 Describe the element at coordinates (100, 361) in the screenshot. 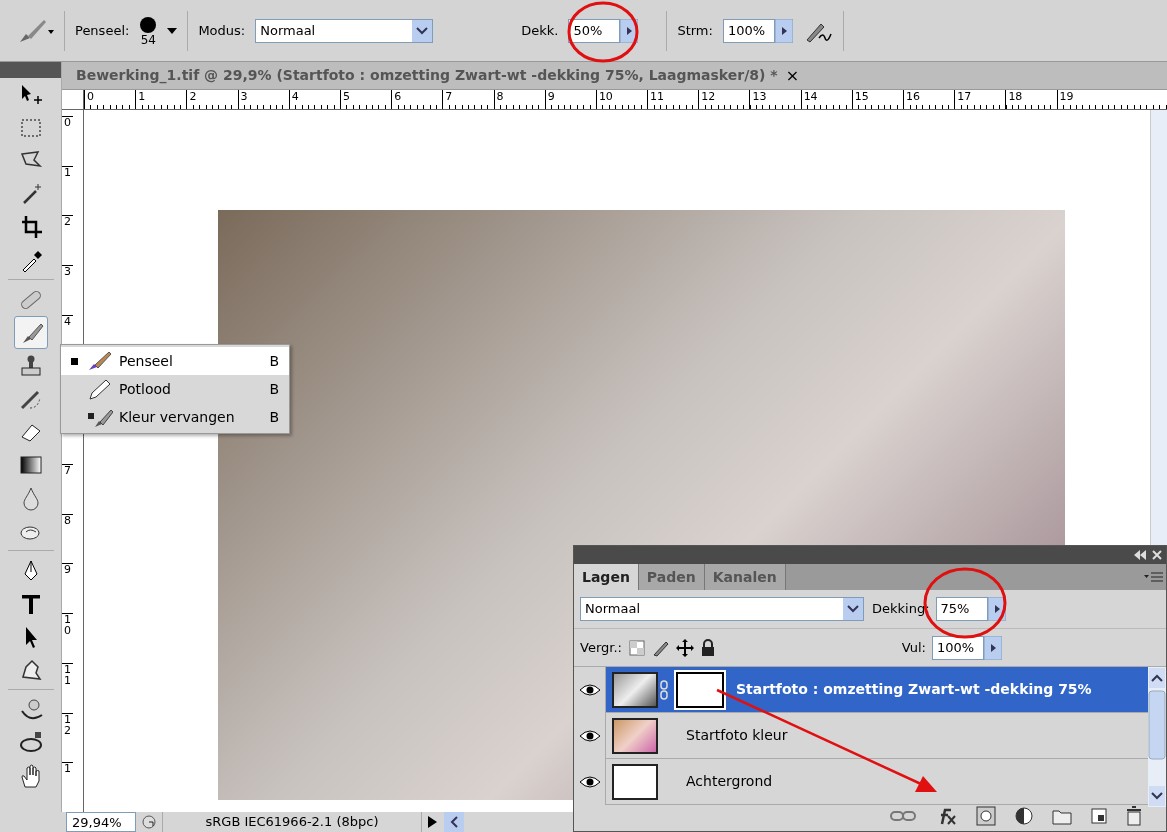

I see `brush-icon` at that location.